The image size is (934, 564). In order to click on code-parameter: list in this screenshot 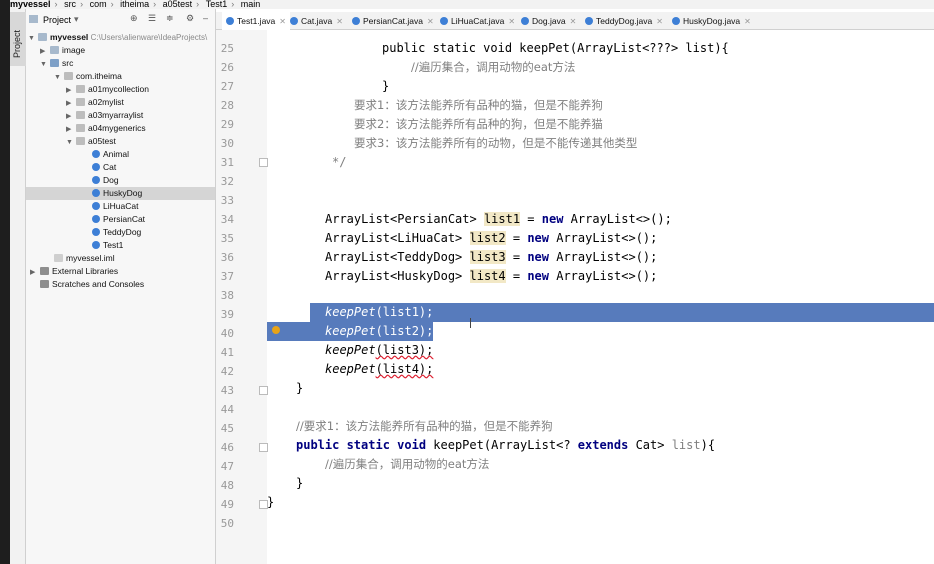, I will do `click(686, 445)`.